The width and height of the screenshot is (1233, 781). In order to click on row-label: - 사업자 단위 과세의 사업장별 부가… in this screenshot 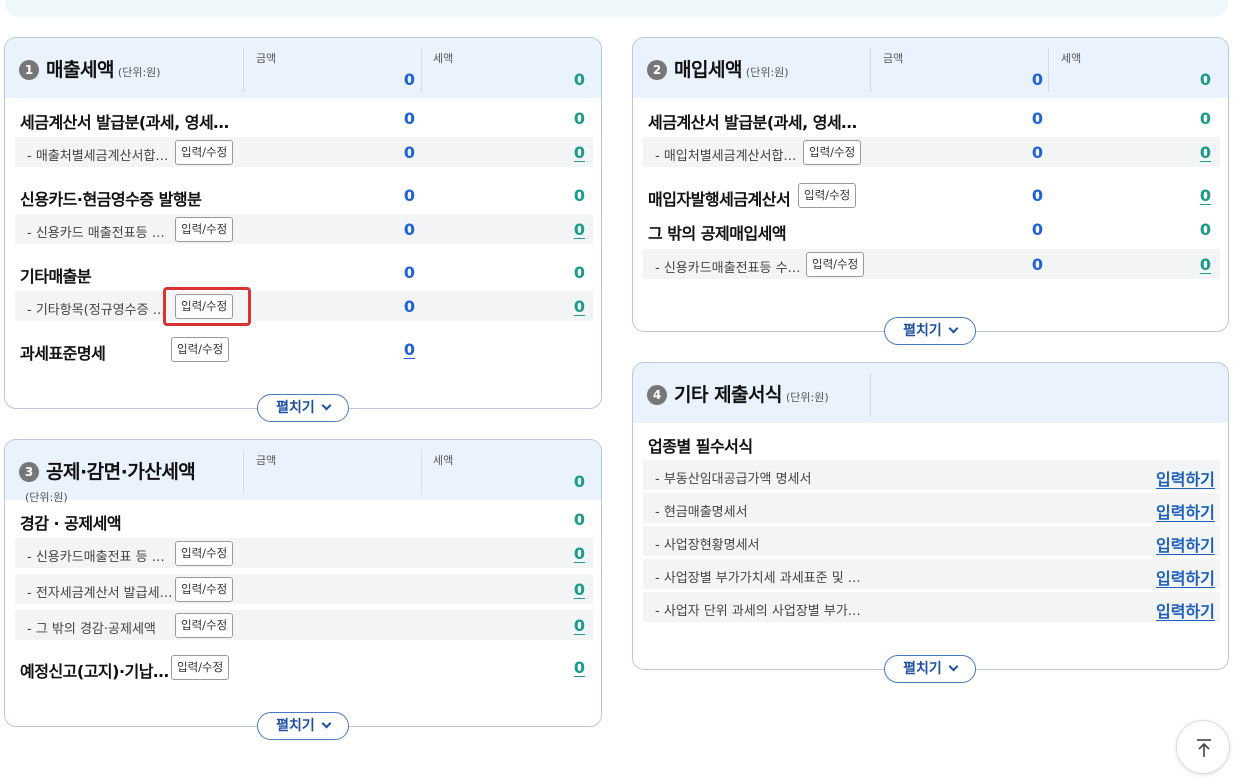, I will do `click(758, 611)`.